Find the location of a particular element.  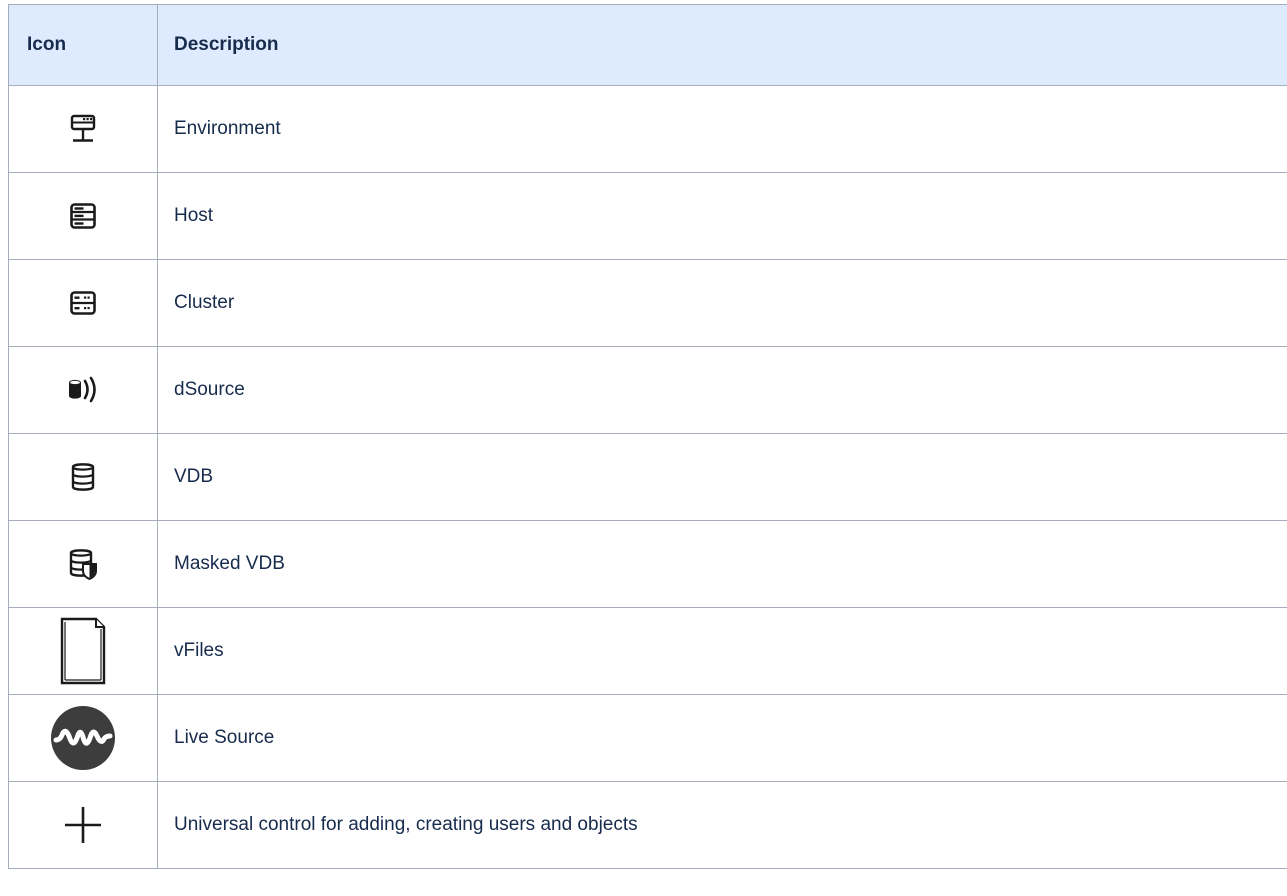

description-cell: Masked VDB is located at coordinates (722, 564).